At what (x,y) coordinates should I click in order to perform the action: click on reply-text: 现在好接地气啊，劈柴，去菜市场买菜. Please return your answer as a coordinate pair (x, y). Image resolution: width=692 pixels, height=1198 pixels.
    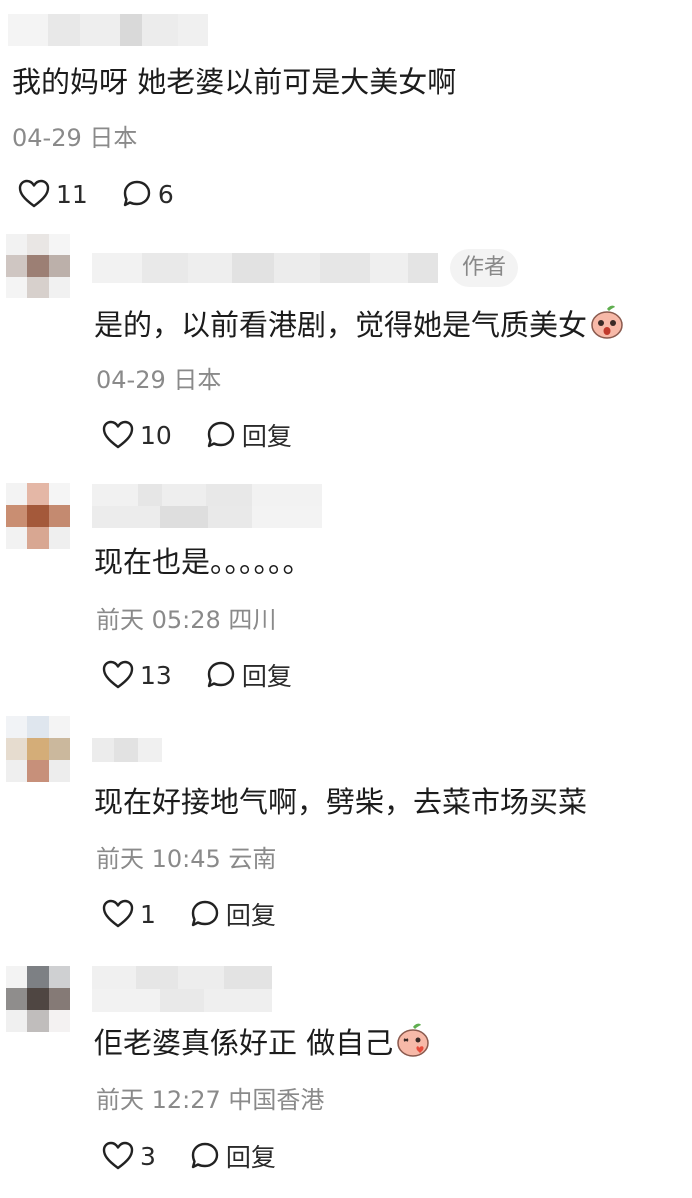
    Looking at the image, I should click on (341, 802).